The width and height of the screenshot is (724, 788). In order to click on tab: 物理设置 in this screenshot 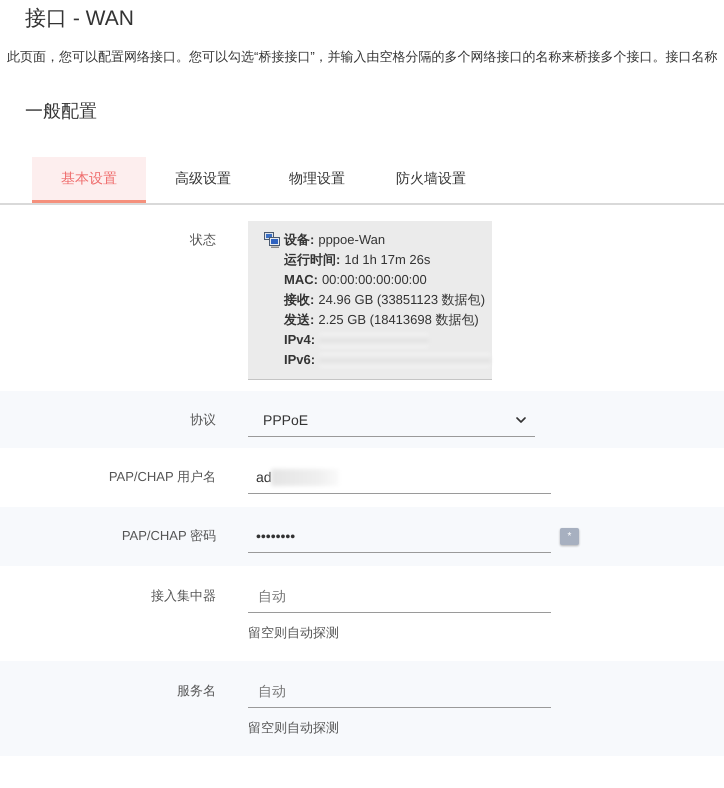, I will do `click(317, 180)`.